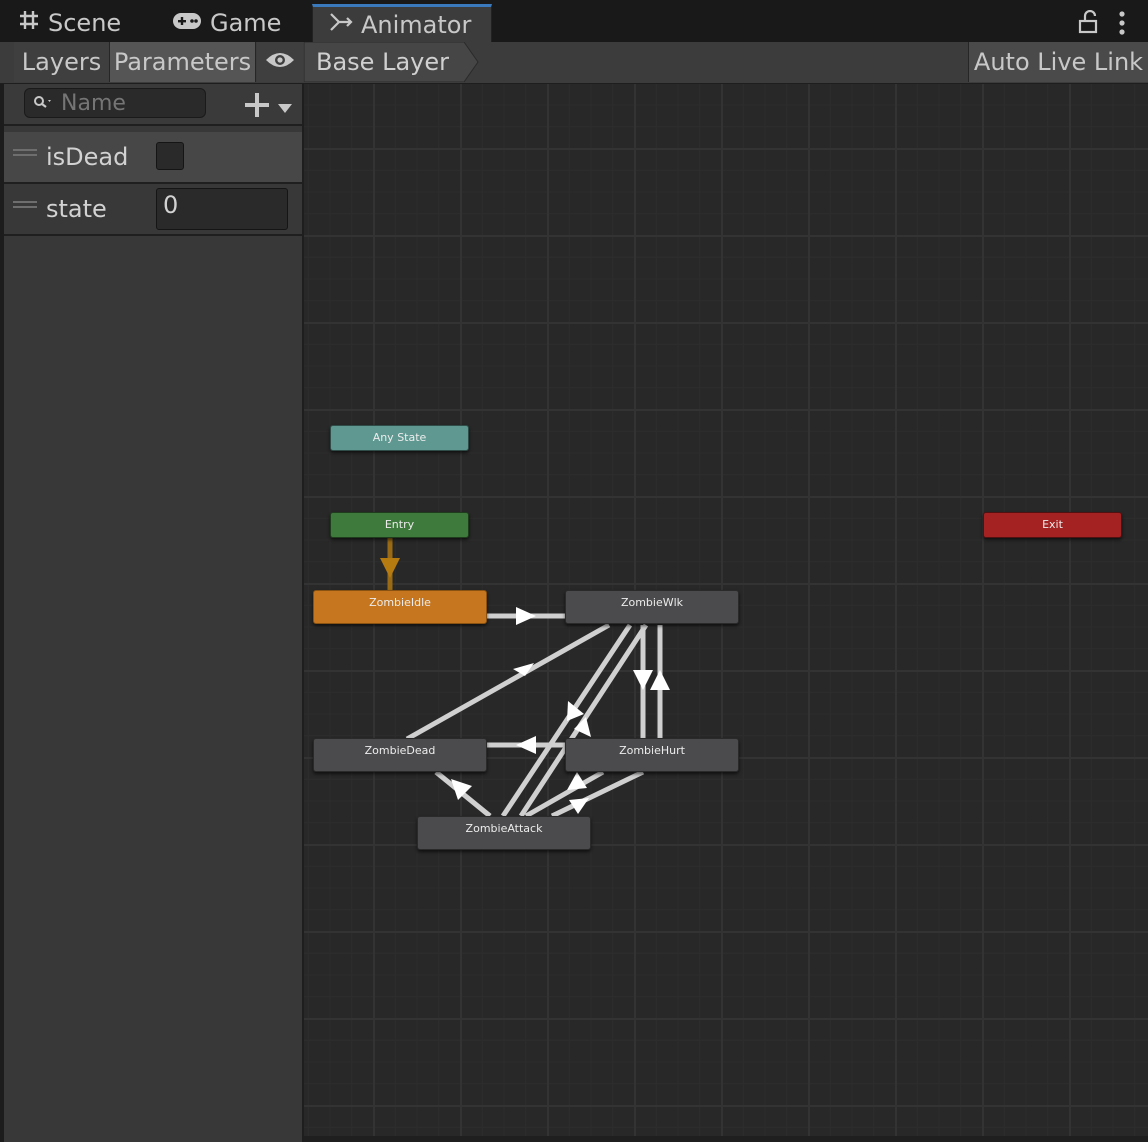 The width and height of the screenshot is (1148, 1142). I want to click on eye-icon, so click(280, 62).